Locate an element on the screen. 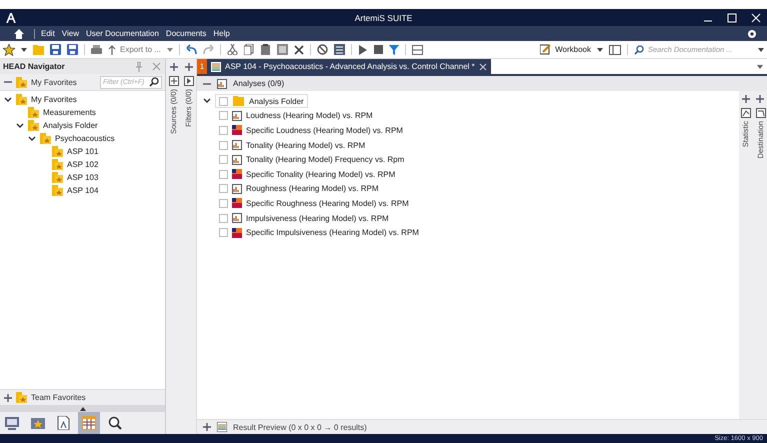  analysis-item: Tonality (Hearing Model) Frequency vs. Rpm is located at coordinates (325, 159).